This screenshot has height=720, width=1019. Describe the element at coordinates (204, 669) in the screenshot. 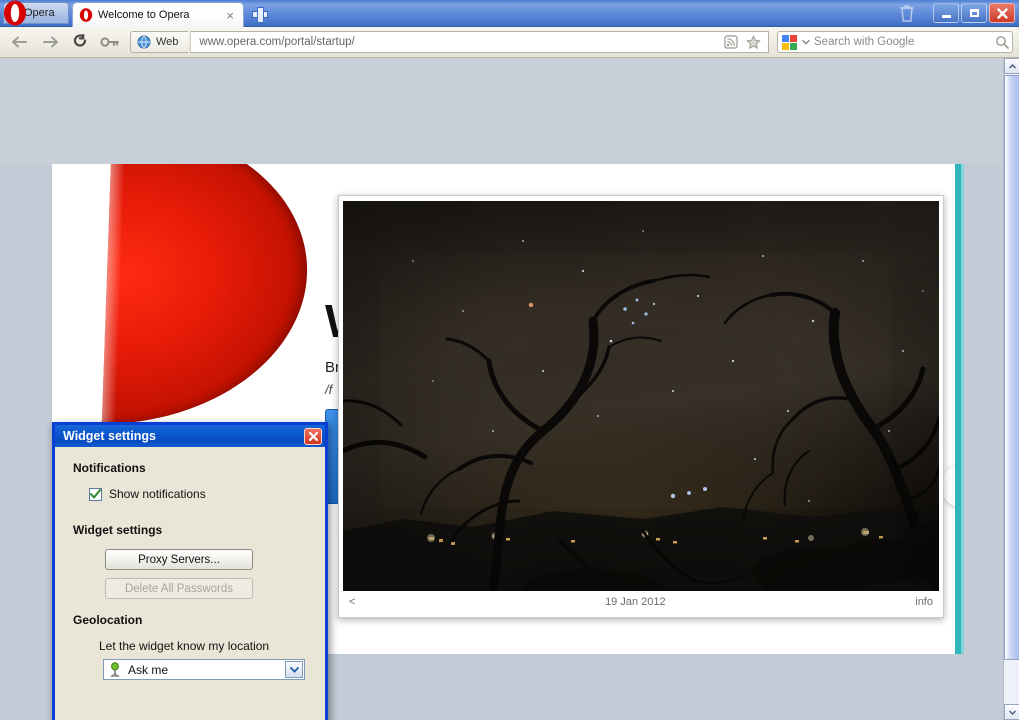

I see `geolocation-select: Ask me` at that location.